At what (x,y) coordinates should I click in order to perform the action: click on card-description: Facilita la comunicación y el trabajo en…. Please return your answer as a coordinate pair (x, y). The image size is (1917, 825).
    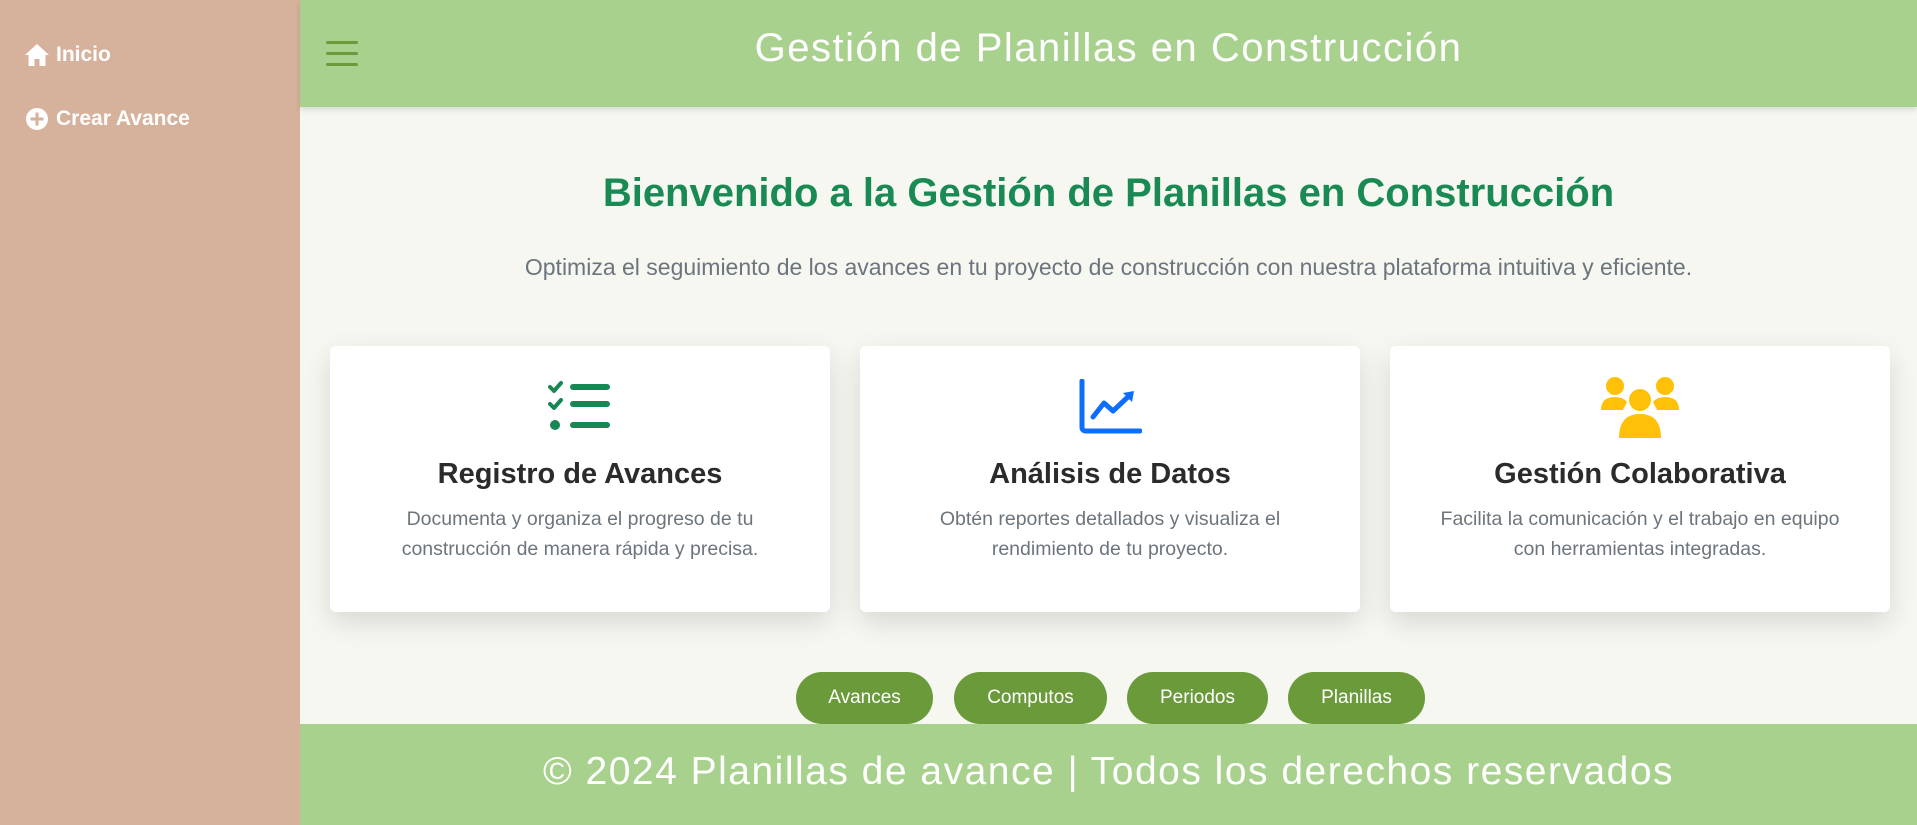
    Looking at the image, I should click on (1640, 534).